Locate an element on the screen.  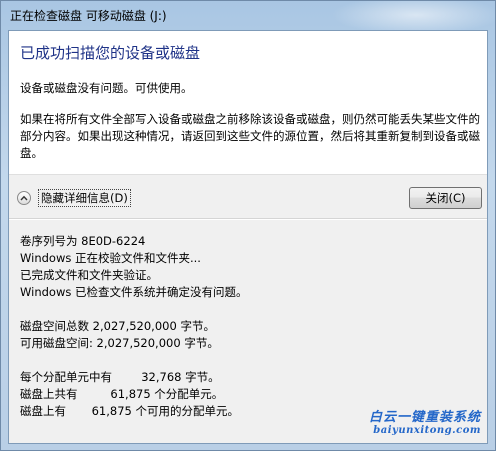
site-watermark: 白云一键重装系统 baiyunxitong.com is located at coordinates (425, 424).